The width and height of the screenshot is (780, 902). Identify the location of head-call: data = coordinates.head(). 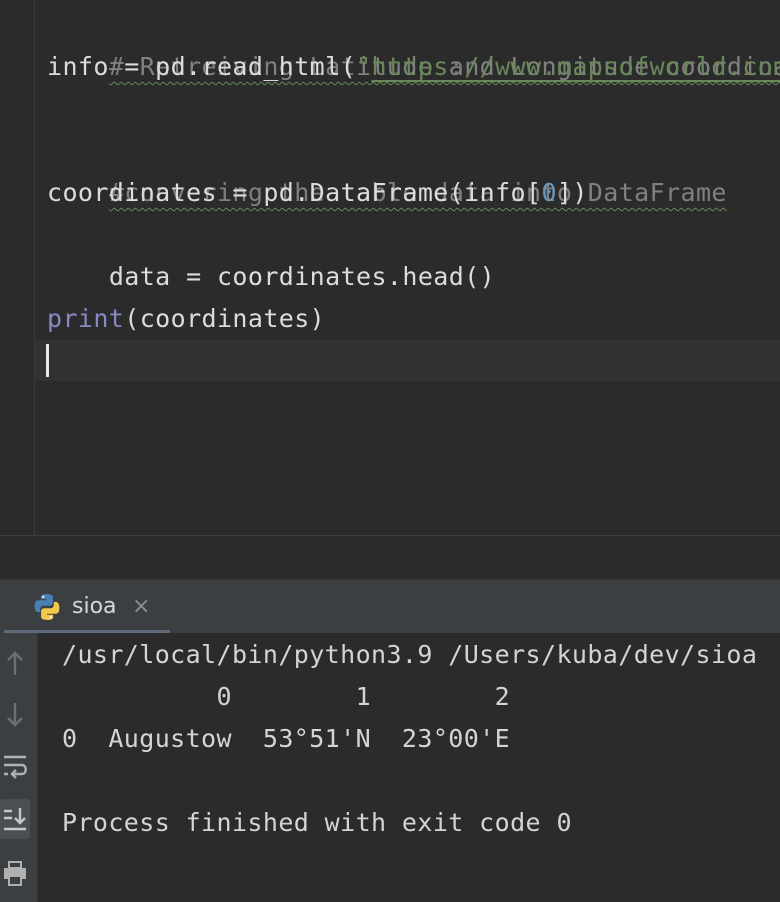
(302, 276).